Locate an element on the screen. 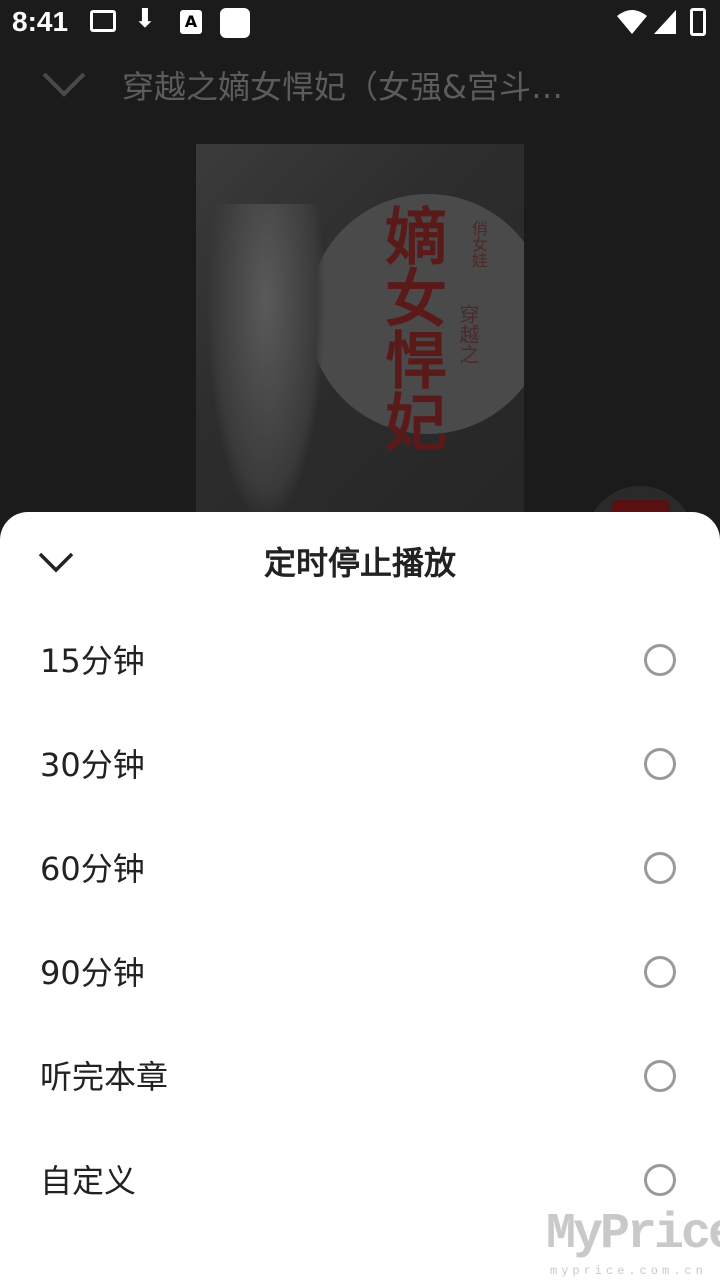 The height and width of the screenshot is (1280, 720). app-notification-icon is located at coordinates (235, 23).